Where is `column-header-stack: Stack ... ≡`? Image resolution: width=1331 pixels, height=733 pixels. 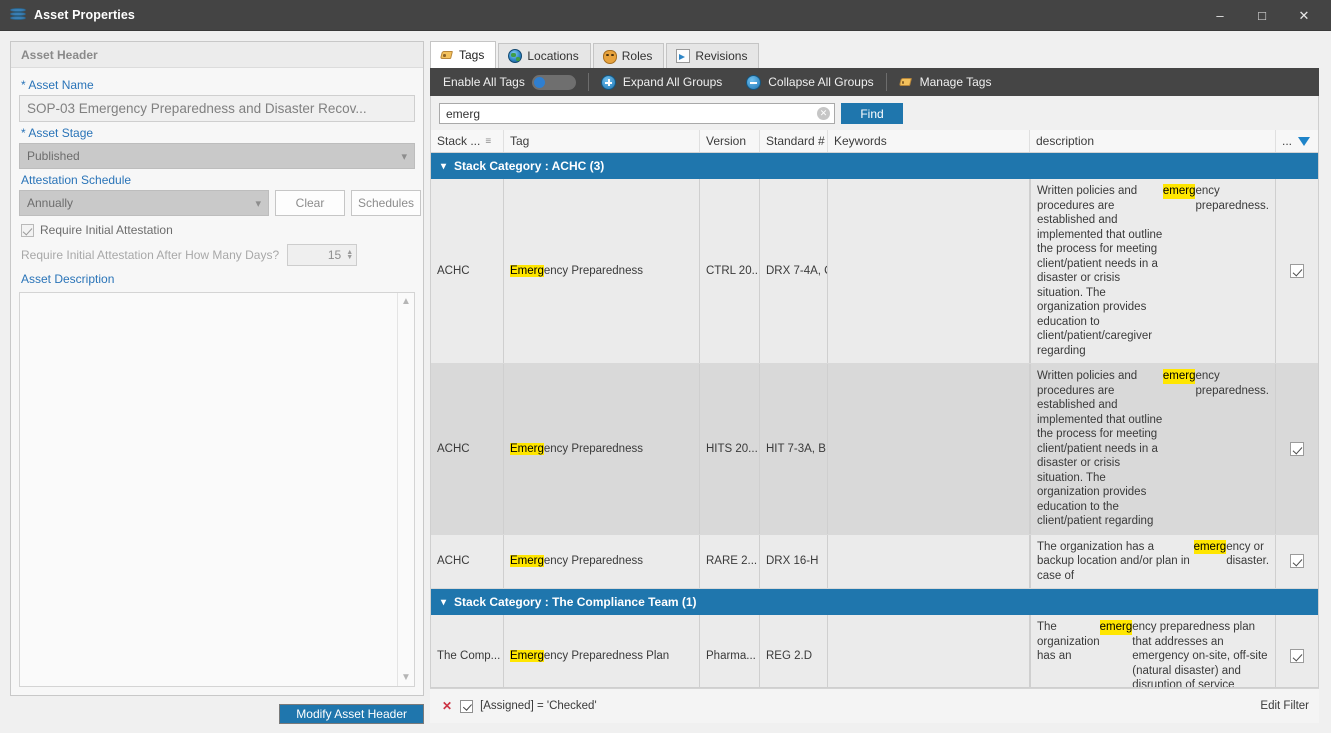
column-header-stack: Stack ... ≡ is located at coordinates (467, 141).